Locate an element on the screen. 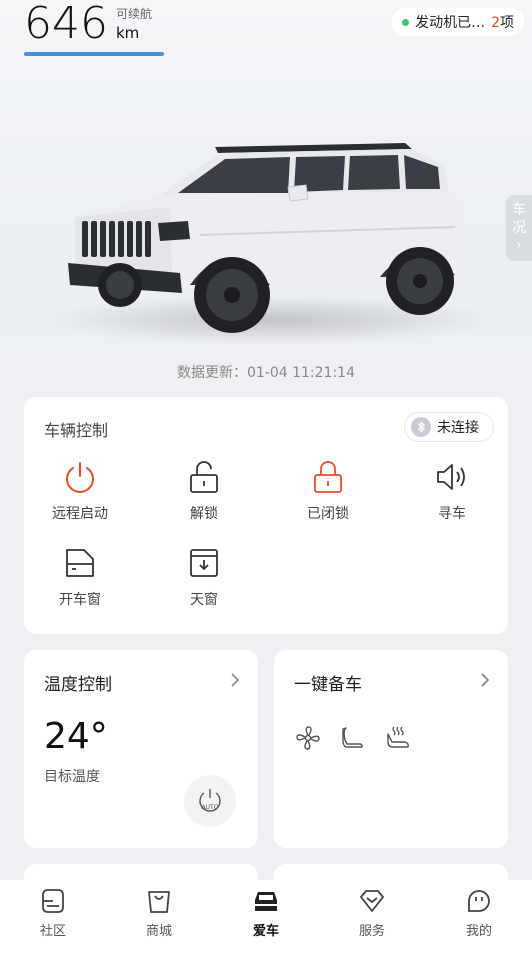  data-update-time: 数据更新：01-04 11:21:14 is located at coordinates (265, 373).